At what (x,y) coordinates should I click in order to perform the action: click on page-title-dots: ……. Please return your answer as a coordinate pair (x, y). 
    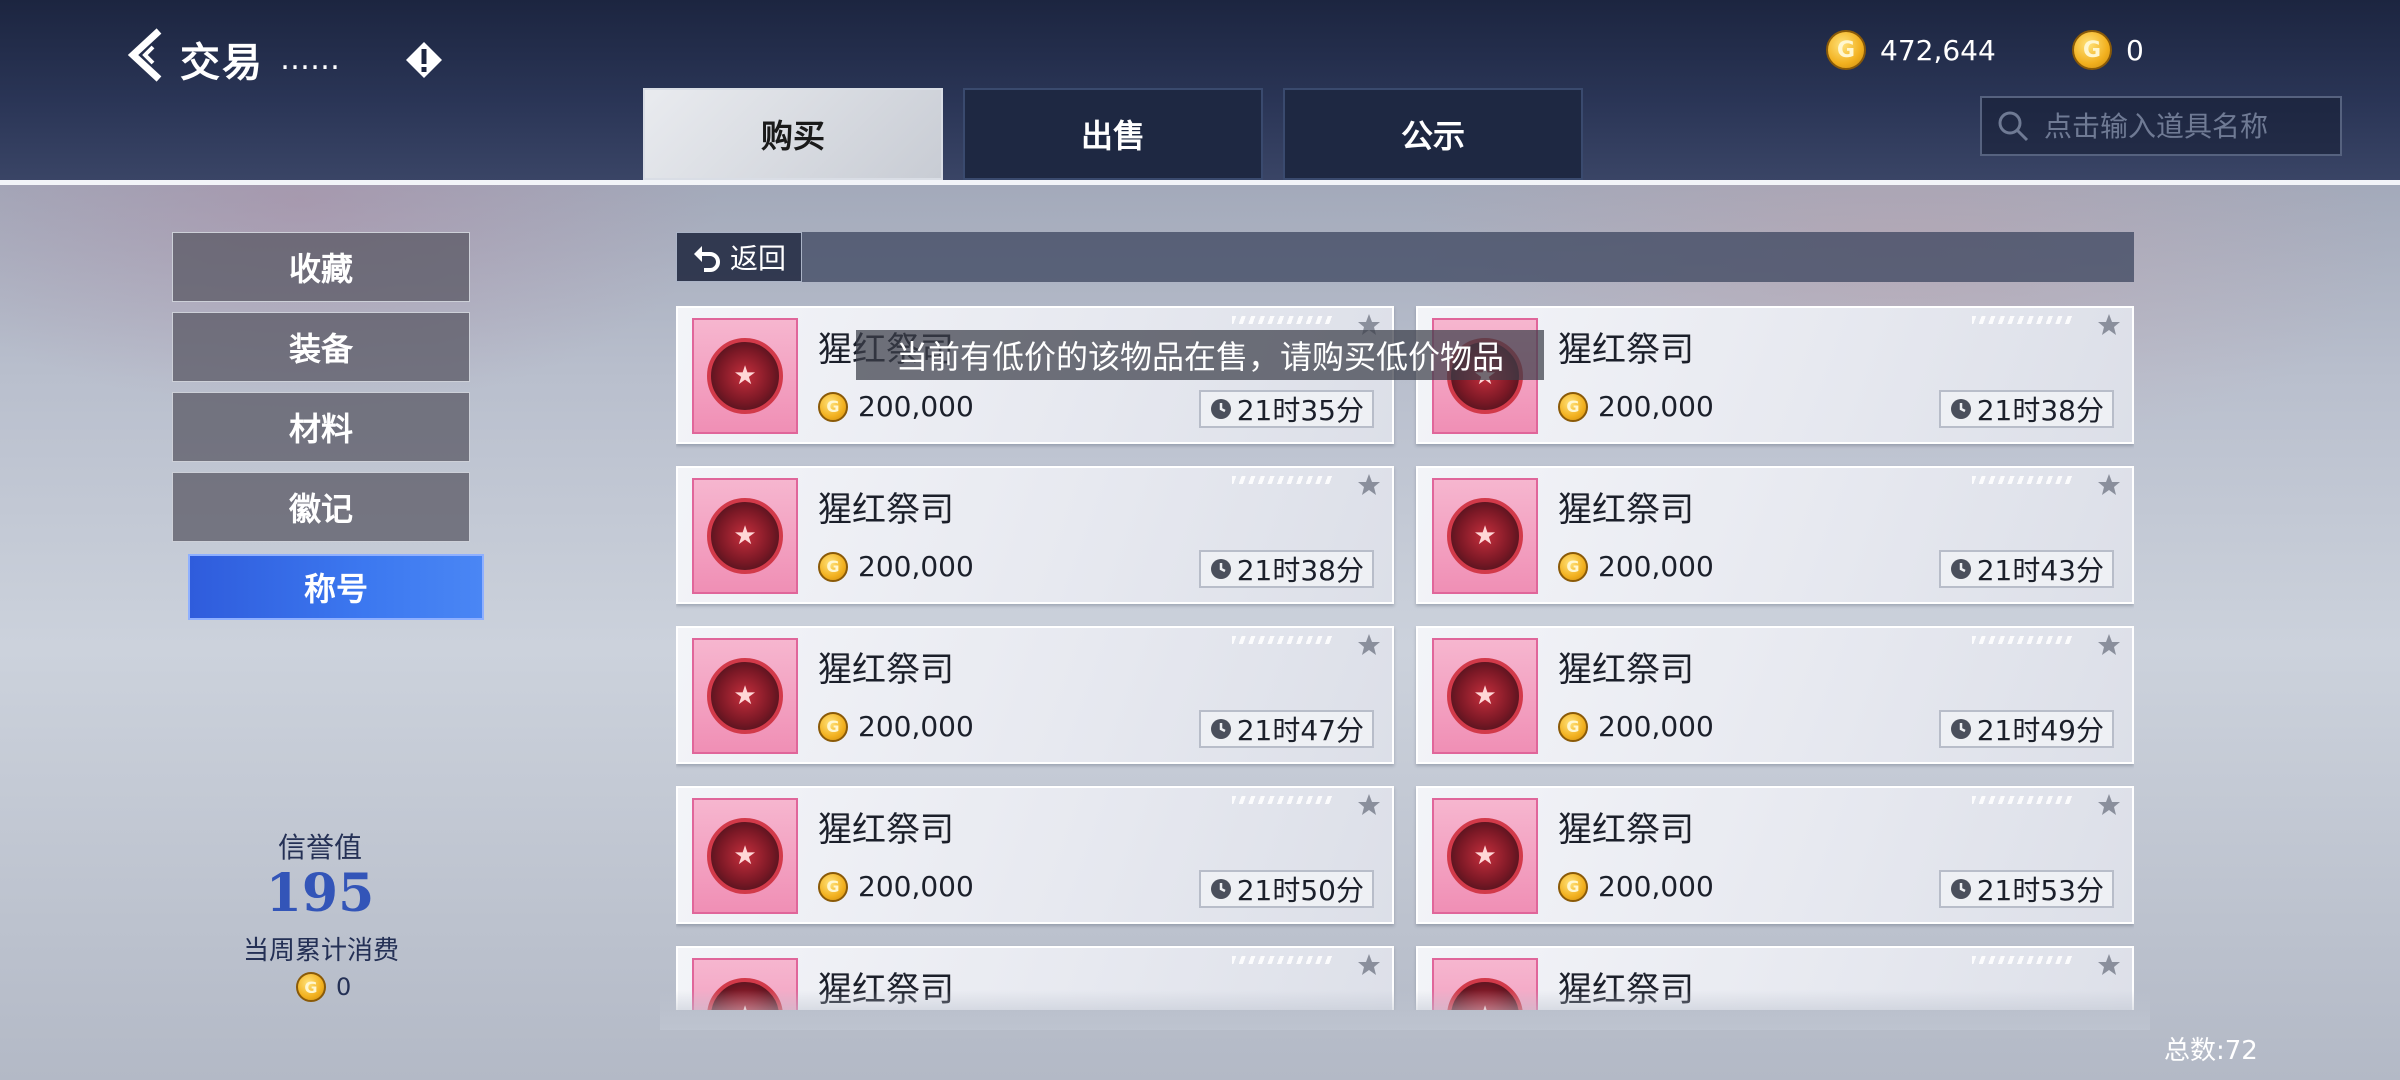
    Looking at the image, I should click on (310, 59).